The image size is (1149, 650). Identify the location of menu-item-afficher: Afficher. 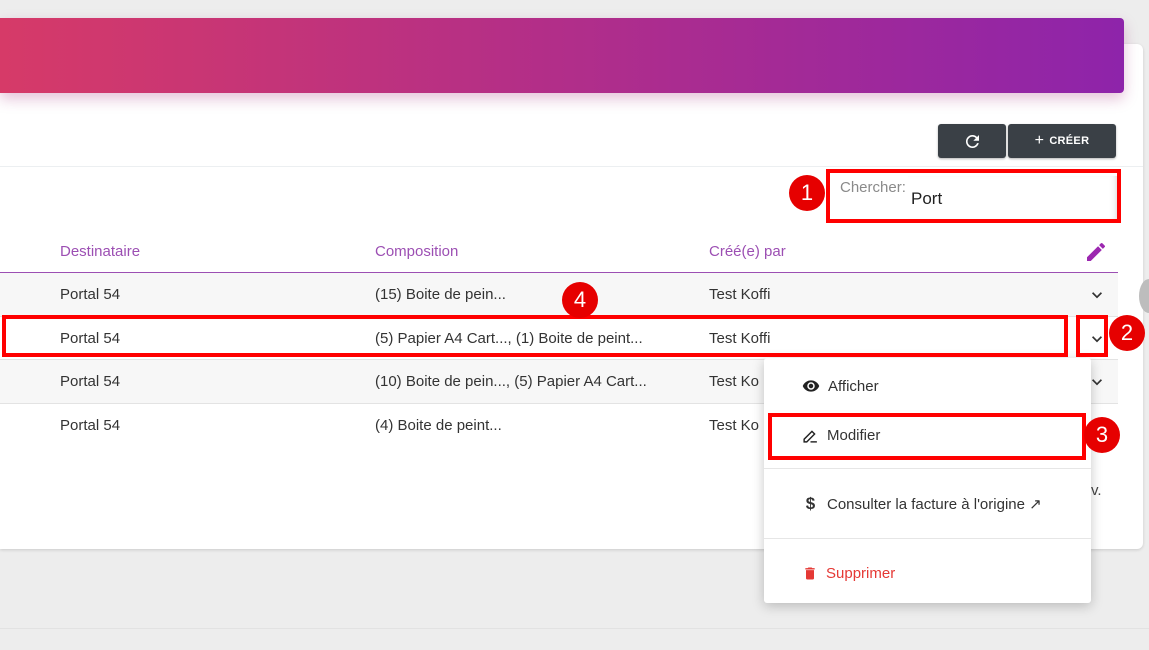
(927, 386).